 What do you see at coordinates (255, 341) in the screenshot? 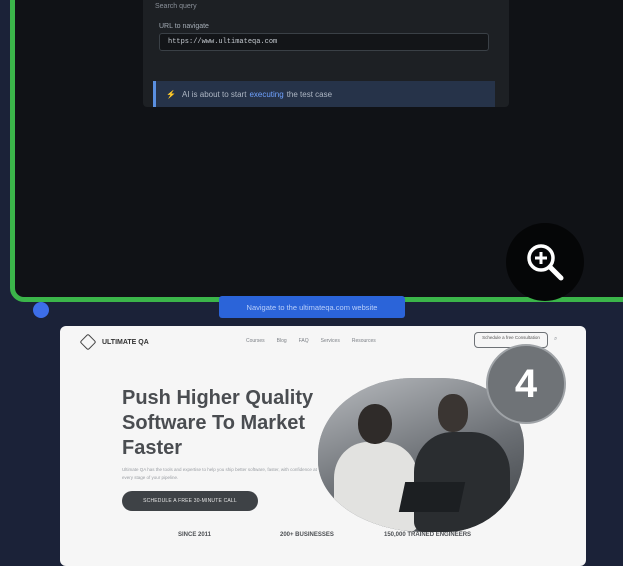
I see `nav-link: Courses` at bounding box center [255, 341].